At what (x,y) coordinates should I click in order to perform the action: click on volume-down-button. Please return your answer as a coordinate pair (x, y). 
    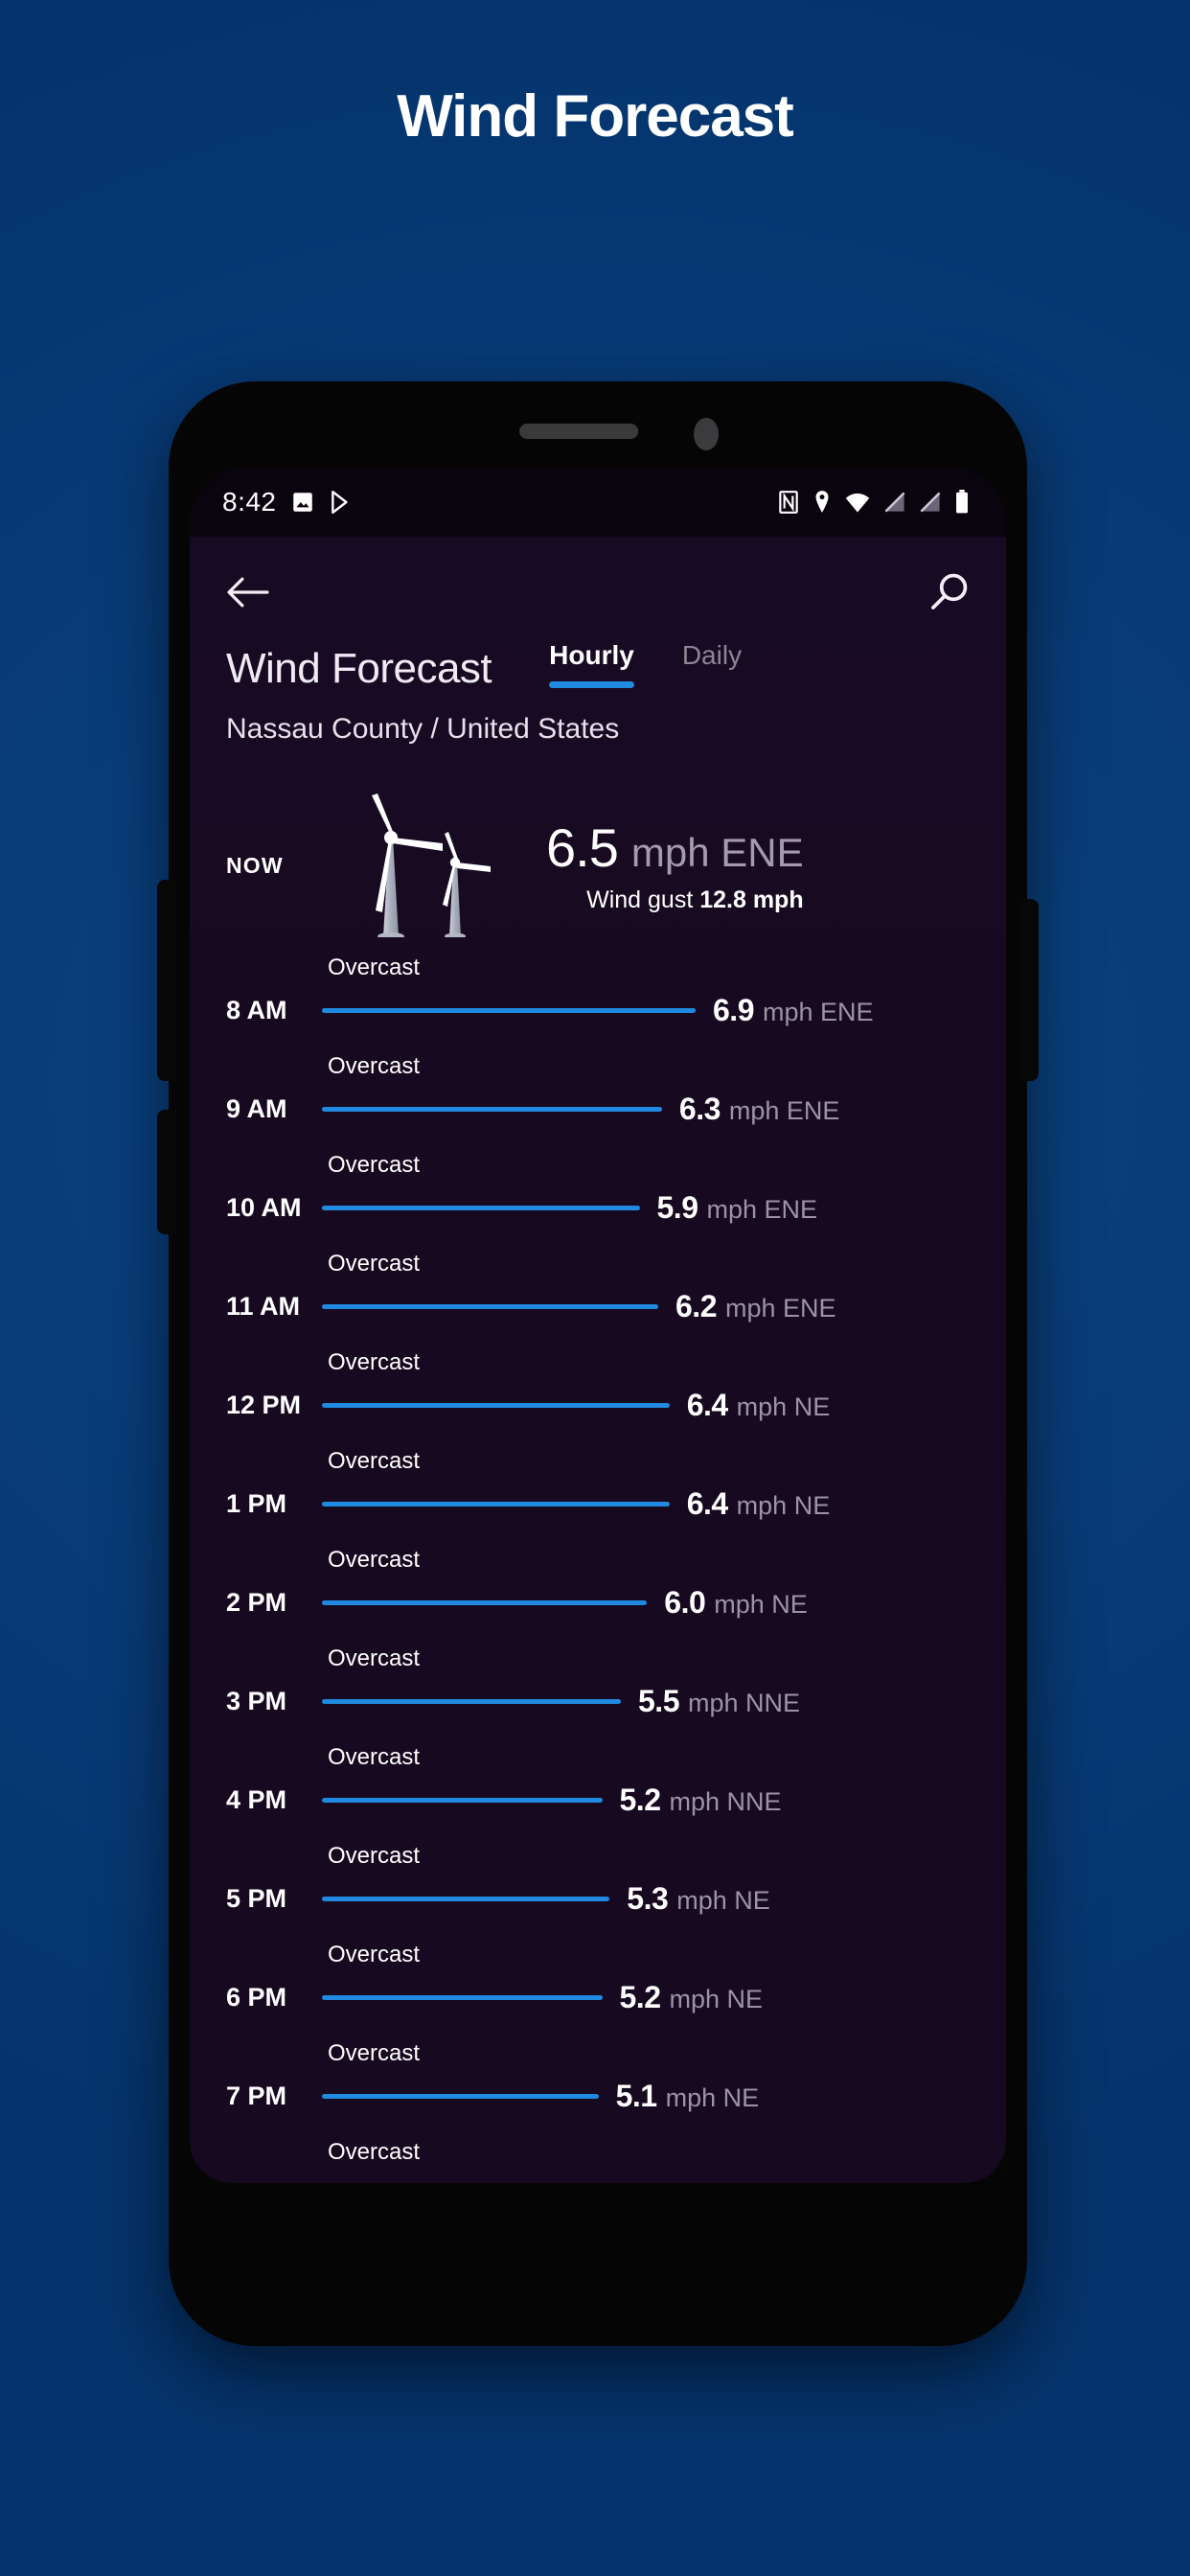
    Looking at the image, I should click on (167, 1172).